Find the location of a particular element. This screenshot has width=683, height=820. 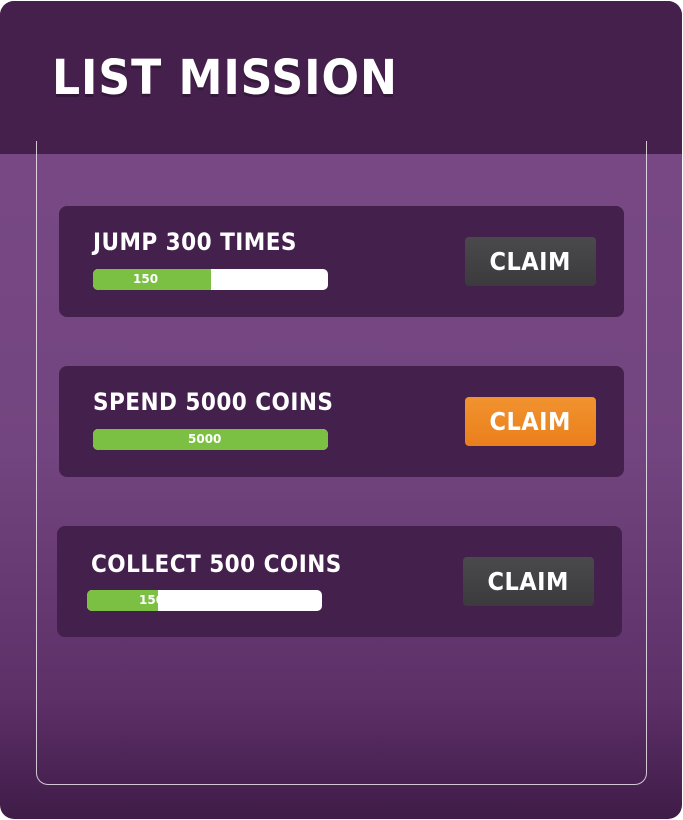

mission-title: COLLECT 500 COINS is located at coordinates (216, 564).